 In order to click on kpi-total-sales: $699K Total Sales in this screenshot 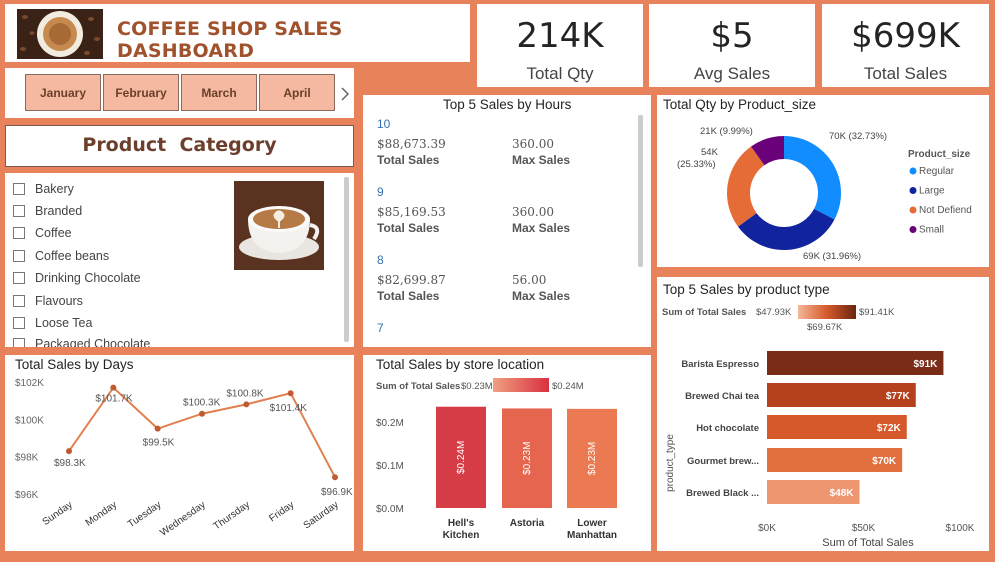, I will do `click(905, 45)`.